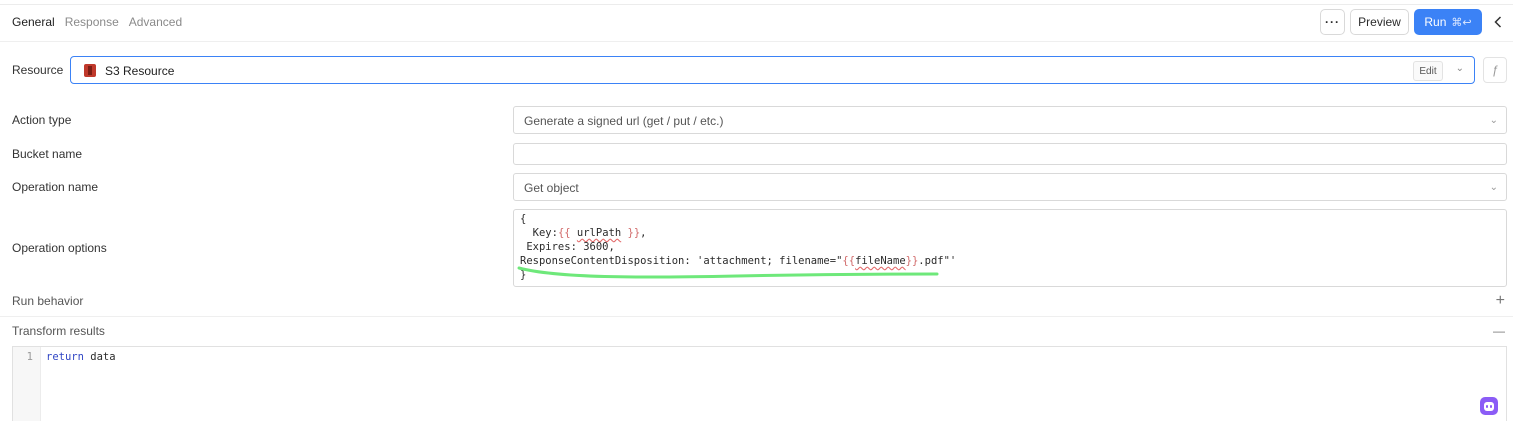  I want to click on action-type-label: Action type, so click(42, 120).